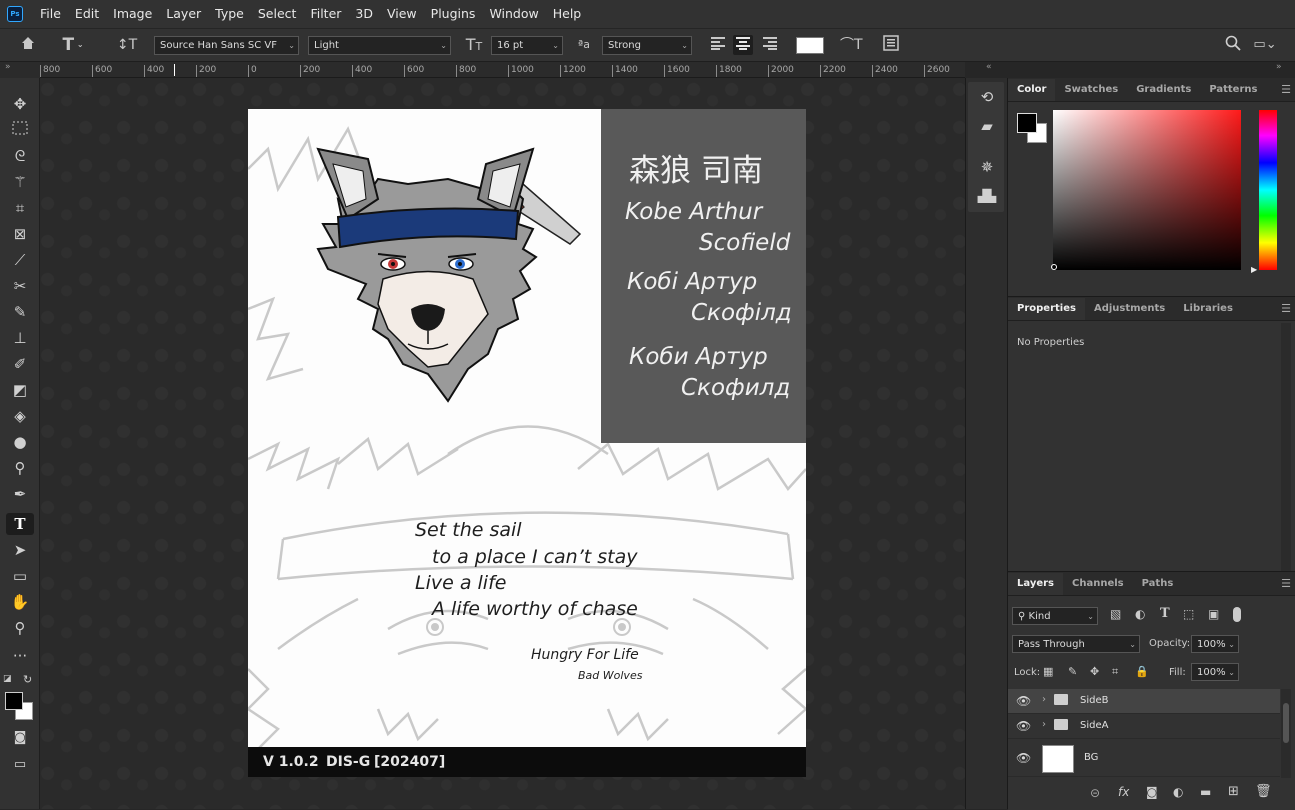 The width and height of the screenshot is (1295, 810). I want to click on name-ukrainian-line-2: Скофілд, so click(741, 313).